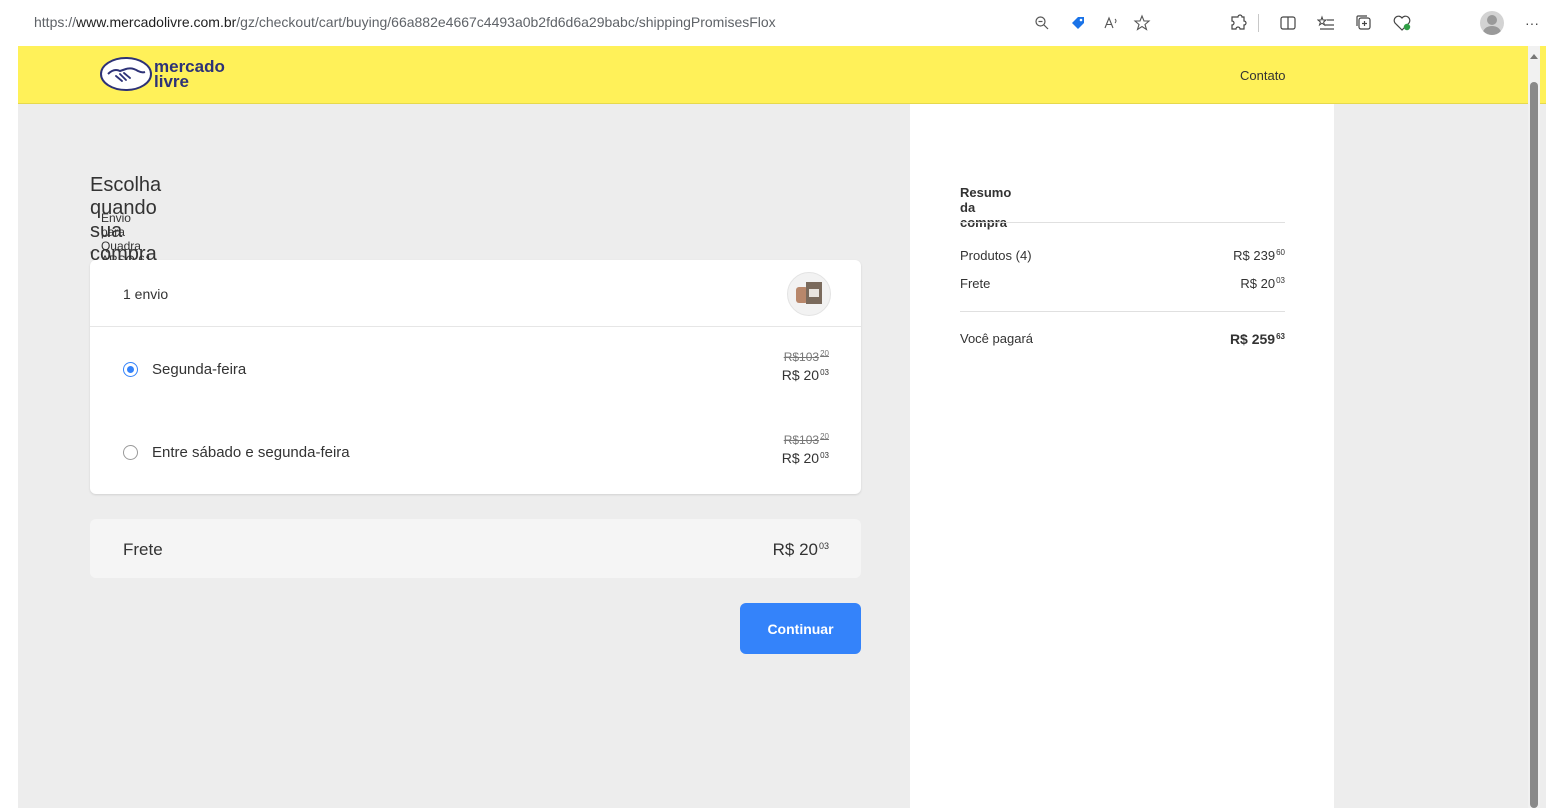 The image size is (1558, 808). What do you see at coordinates (251, 452) in the screenshot?
I see `delivery-option-label: Entre sábado e segunda-feira` at bounding box center [251, 452].